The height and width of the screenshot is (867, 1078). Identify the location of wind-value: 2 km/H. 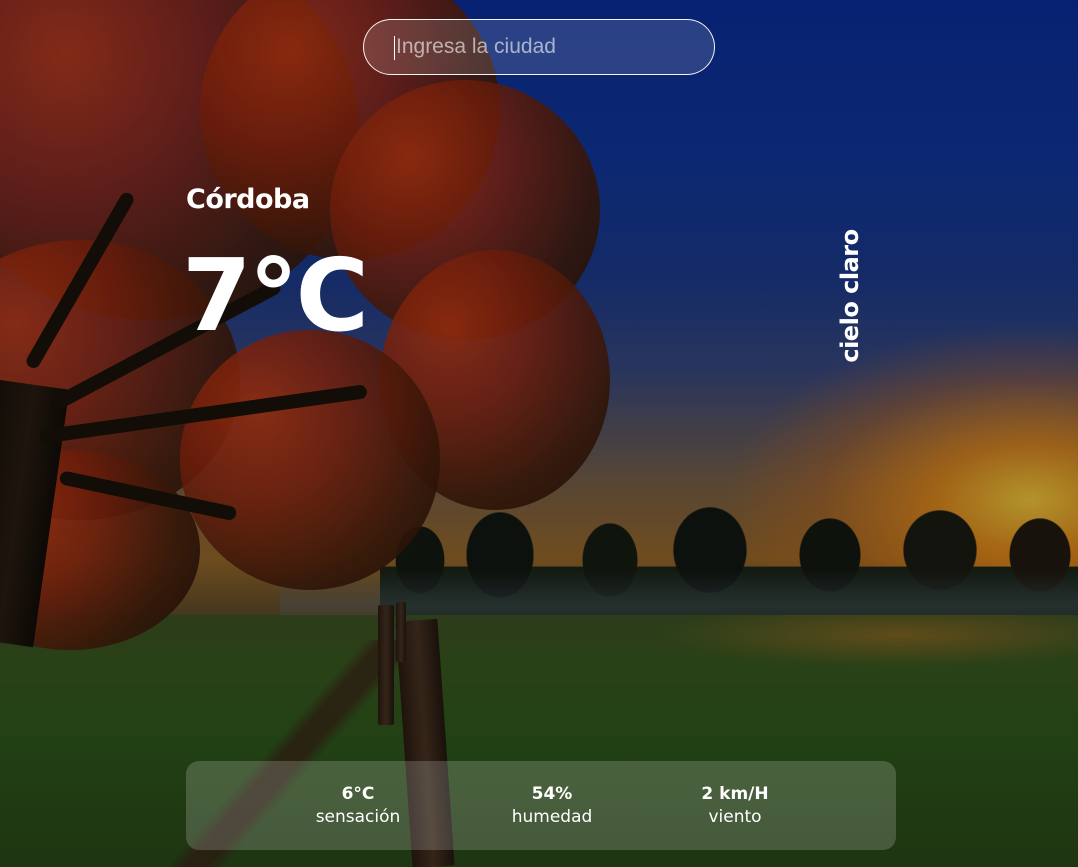
(735, 794).